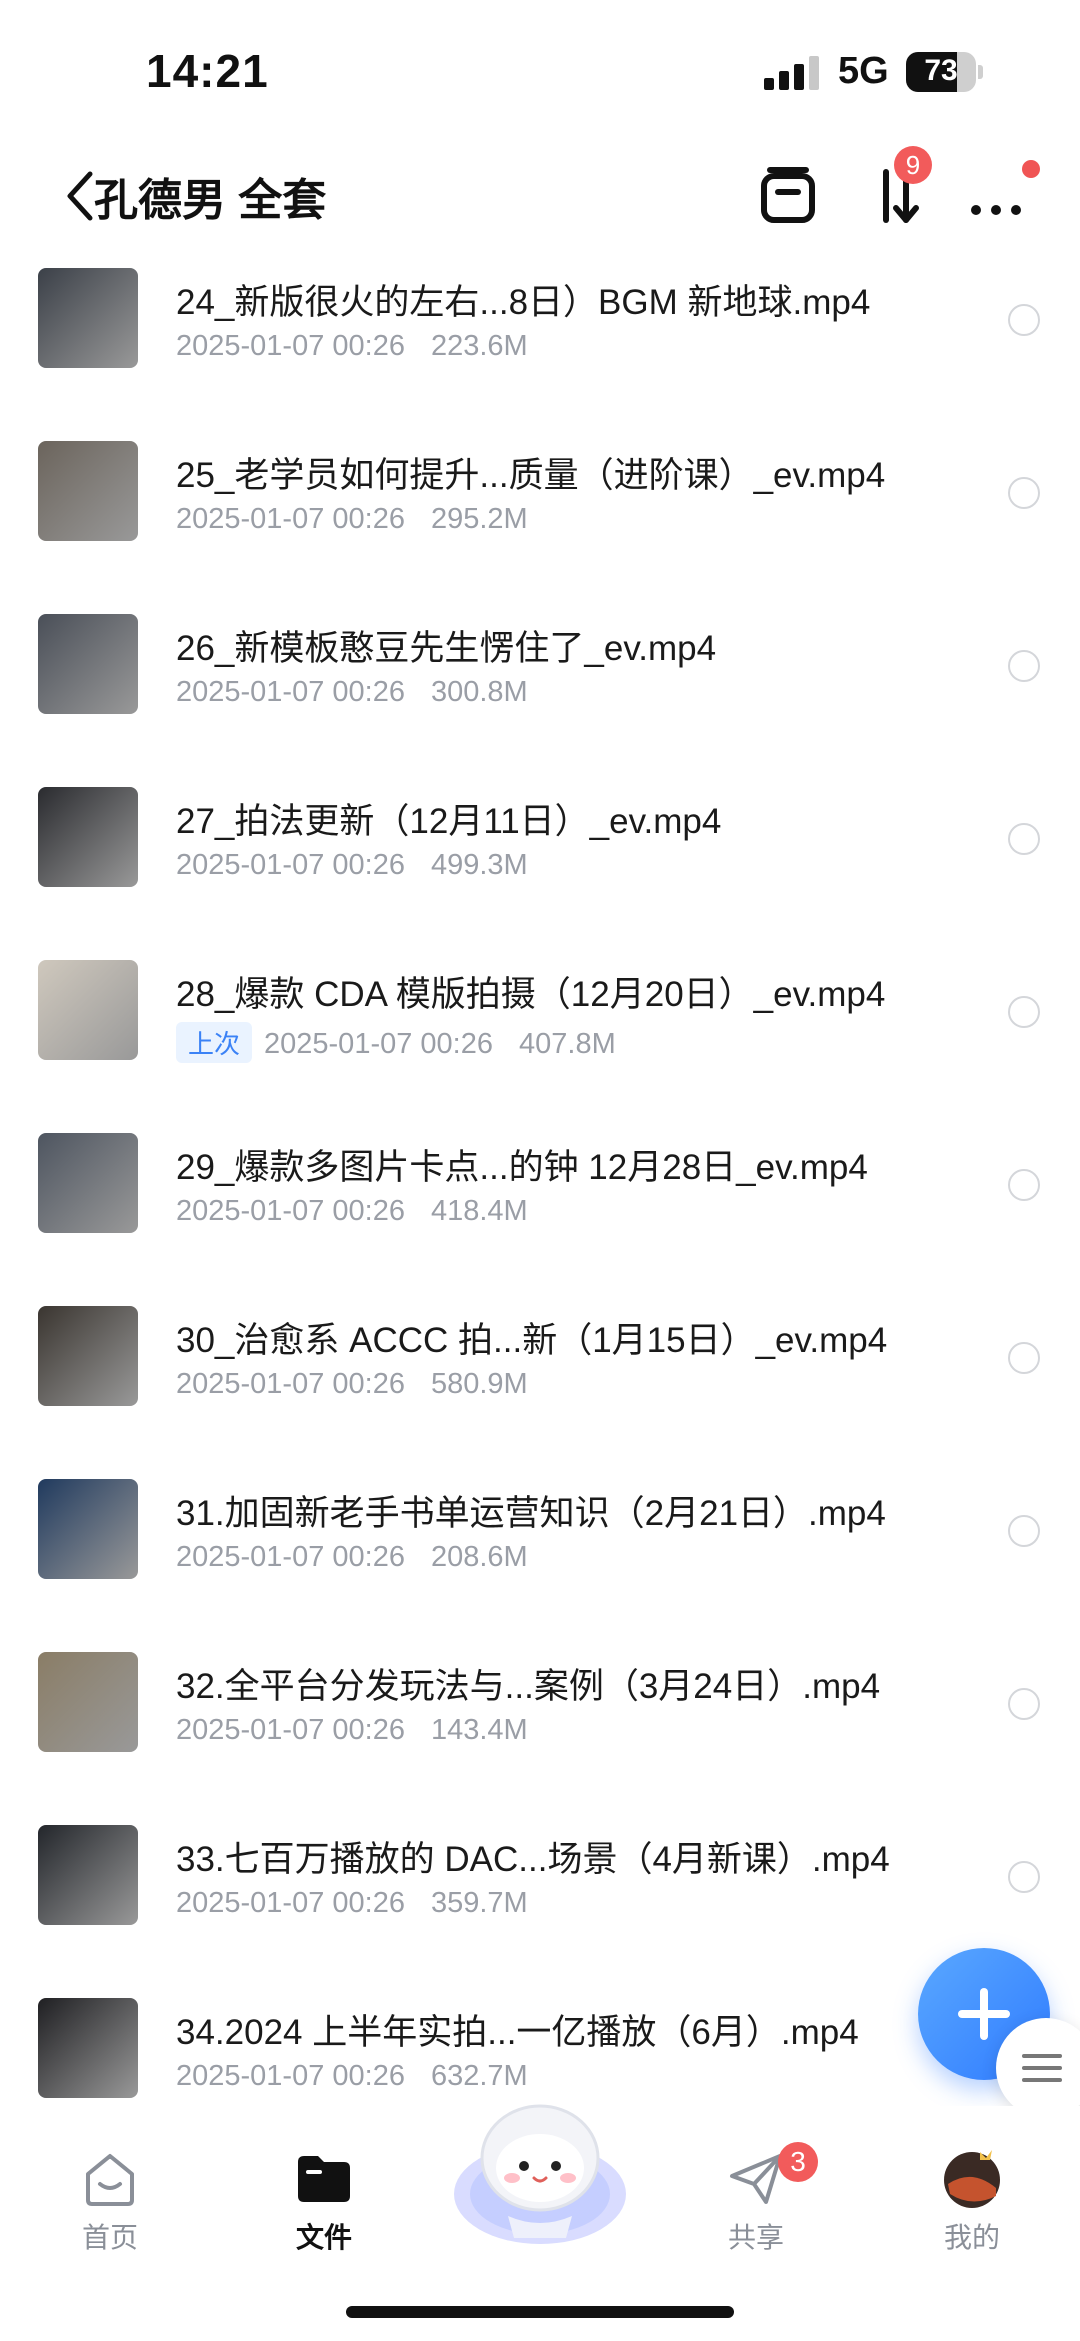 Image resolution: width=1080 pixels, height=2341 pixels. Describe the element at coordinates (533, 1859) in the screenshot. I see `file-name: 33.七百万播放的 DAC...场景（4月新课）.mp4` at that location.